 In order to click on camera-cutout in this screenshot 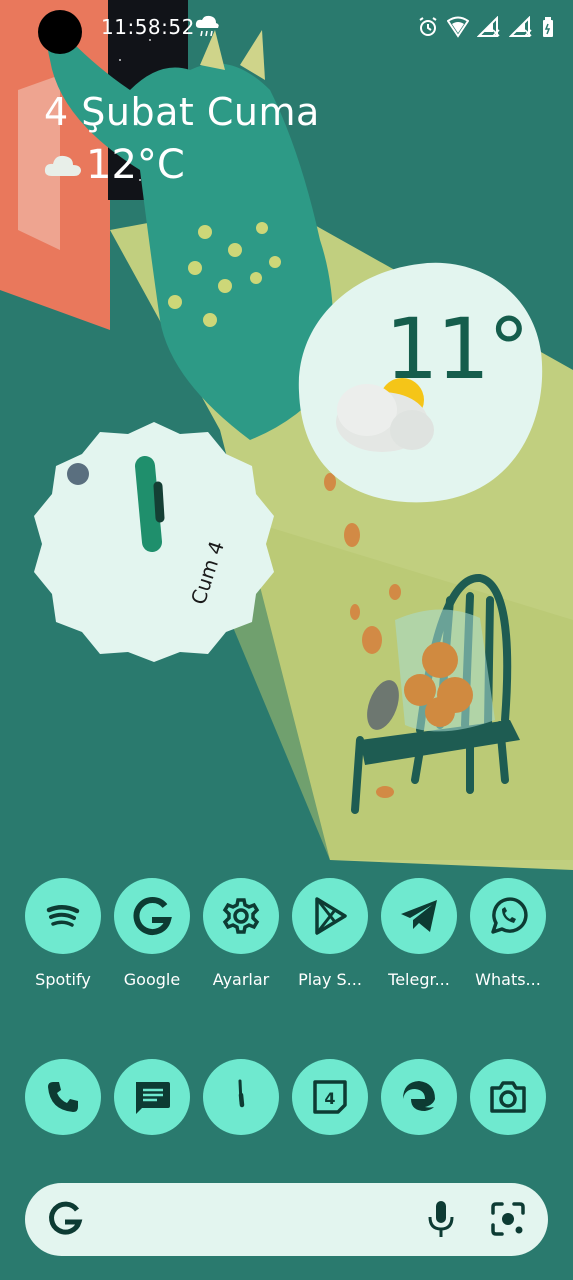, I will do `click(60, 32)`.